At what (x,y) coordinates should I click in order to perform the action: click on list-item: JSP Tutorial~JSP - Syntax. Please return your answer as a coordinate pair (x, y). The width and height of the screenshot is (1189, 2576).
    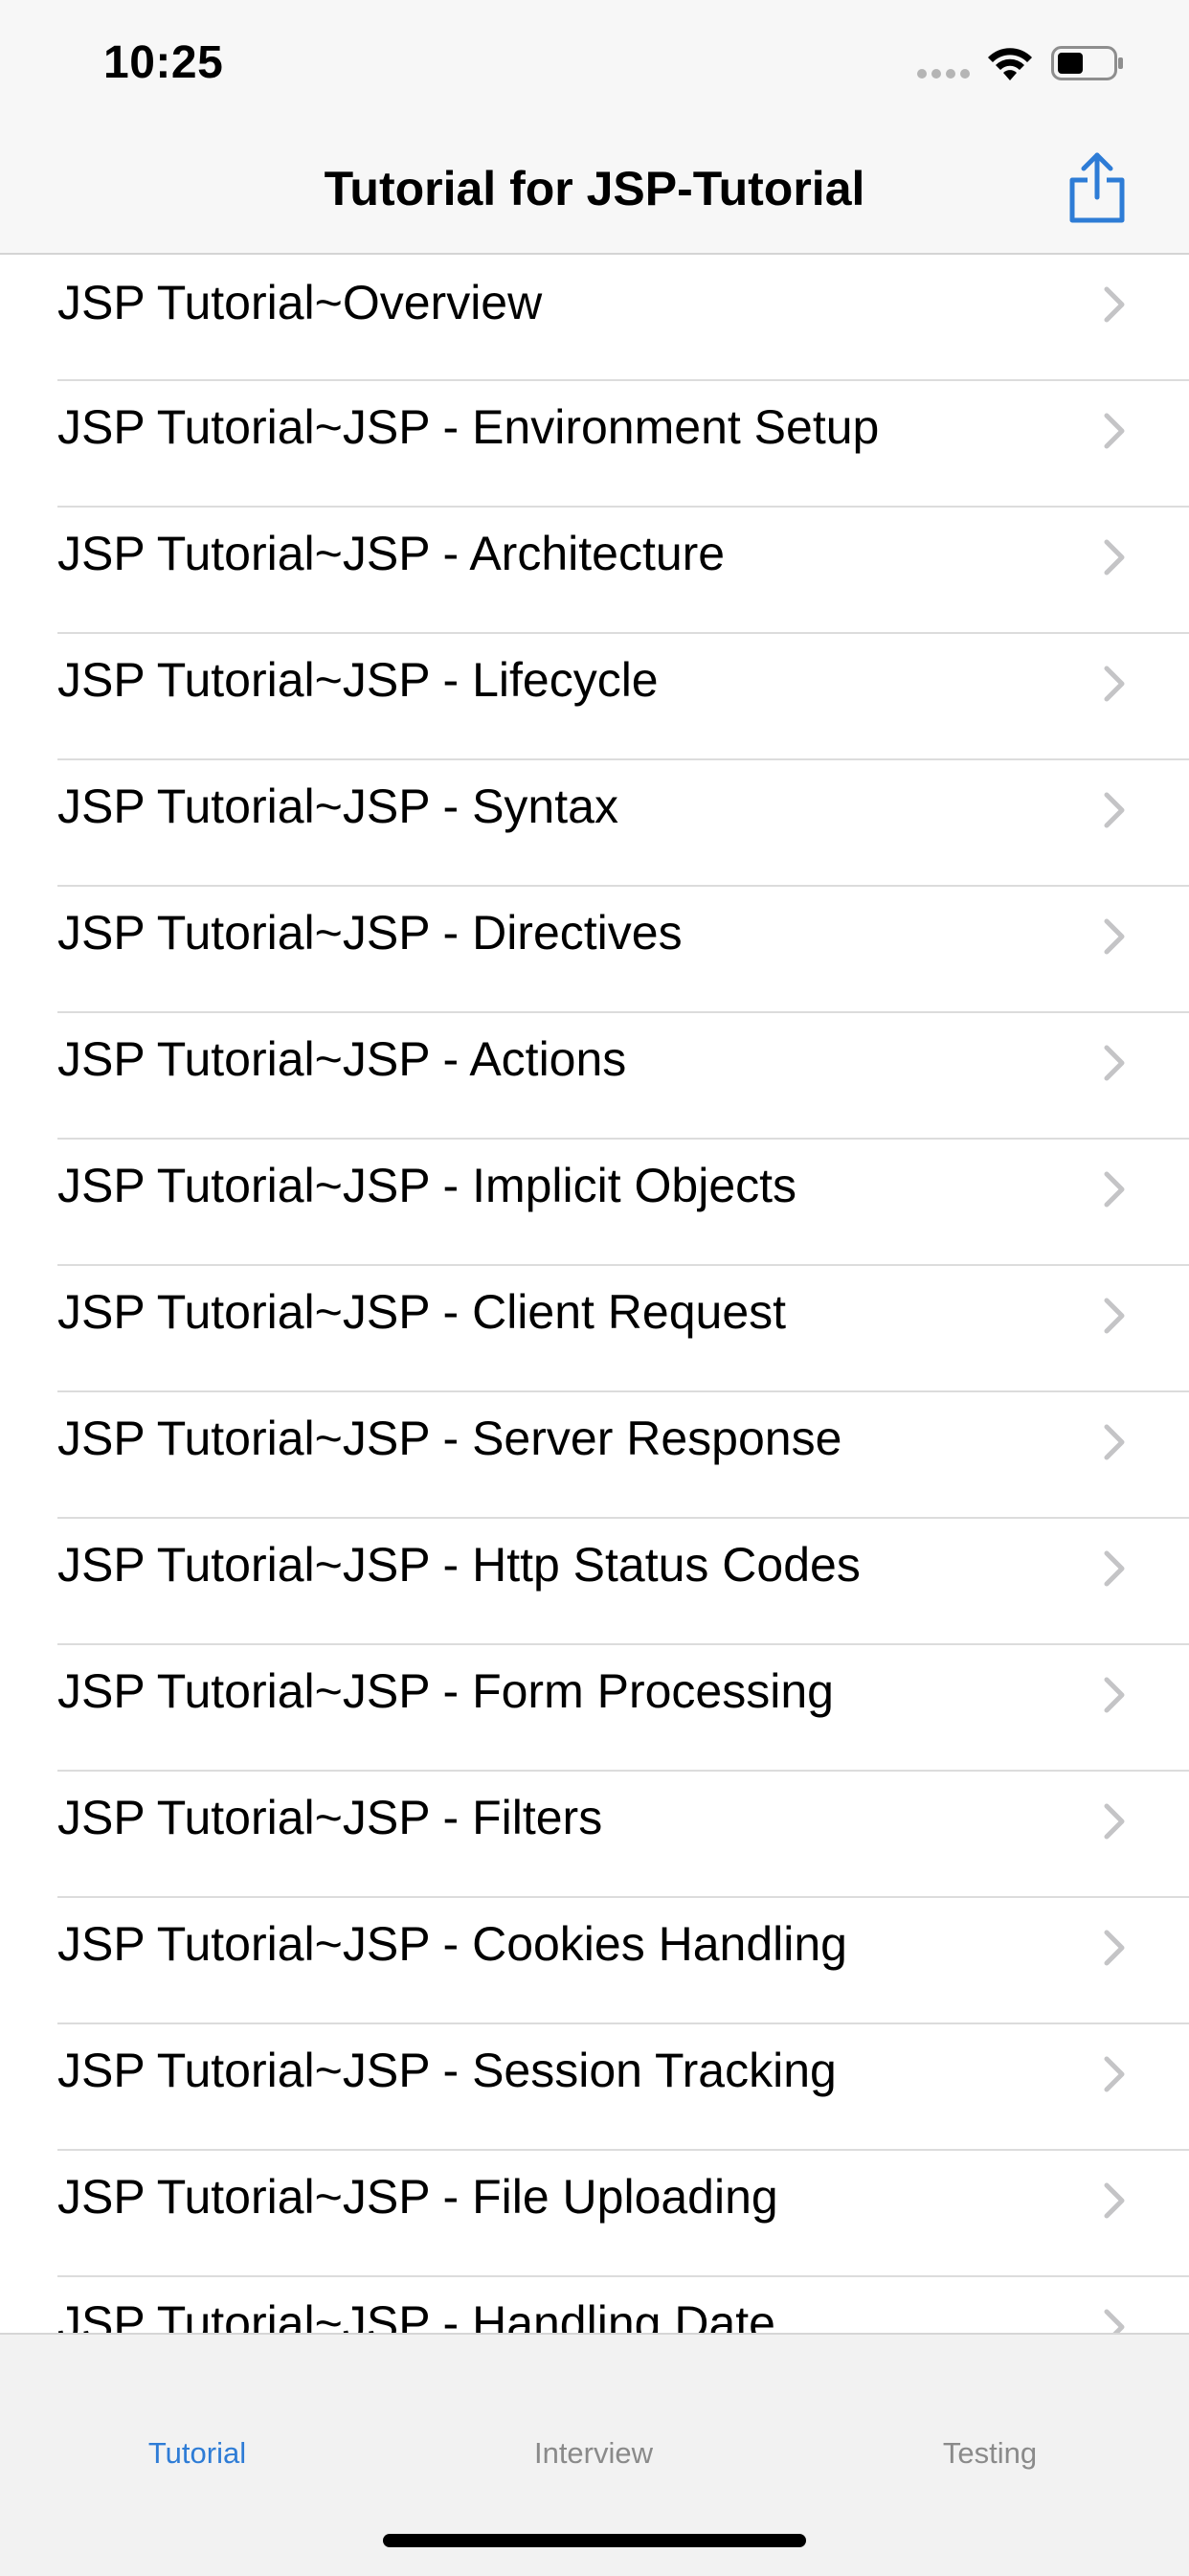
    Looking at the image, I should click on (594, 823).